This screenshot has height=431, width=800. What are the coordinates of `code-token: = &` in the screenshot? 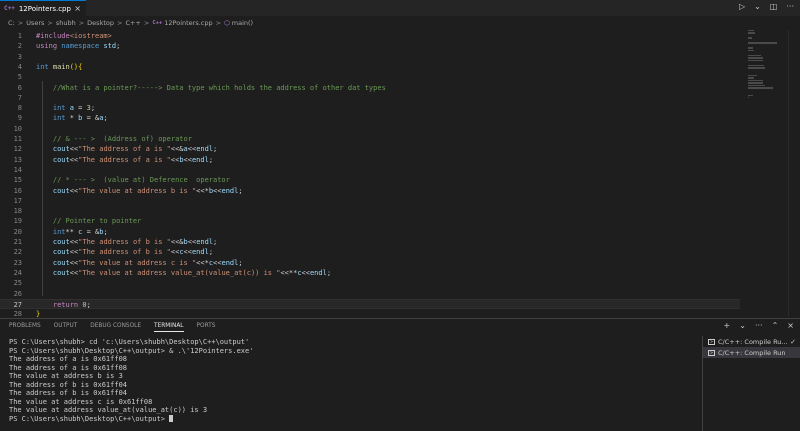 It's located at (91, 231).